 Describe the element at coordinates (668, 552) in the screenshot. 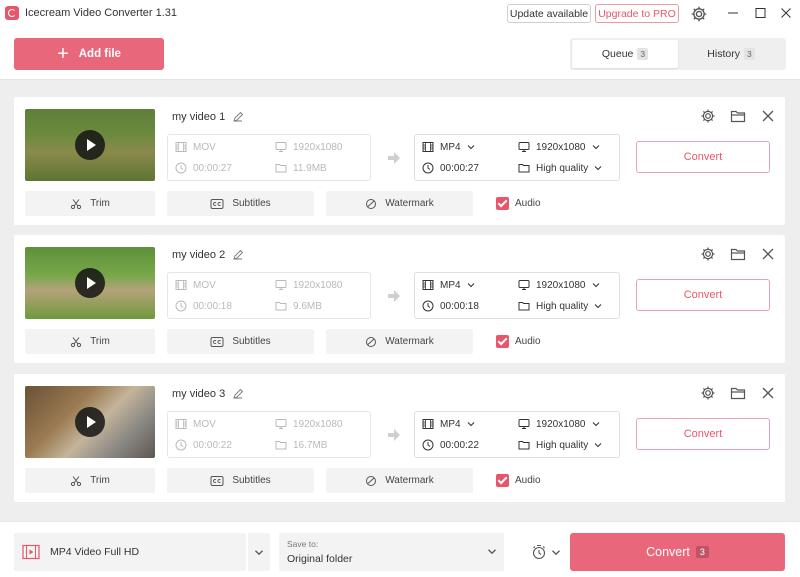

I see `convert-all-label: Convert` at that location.